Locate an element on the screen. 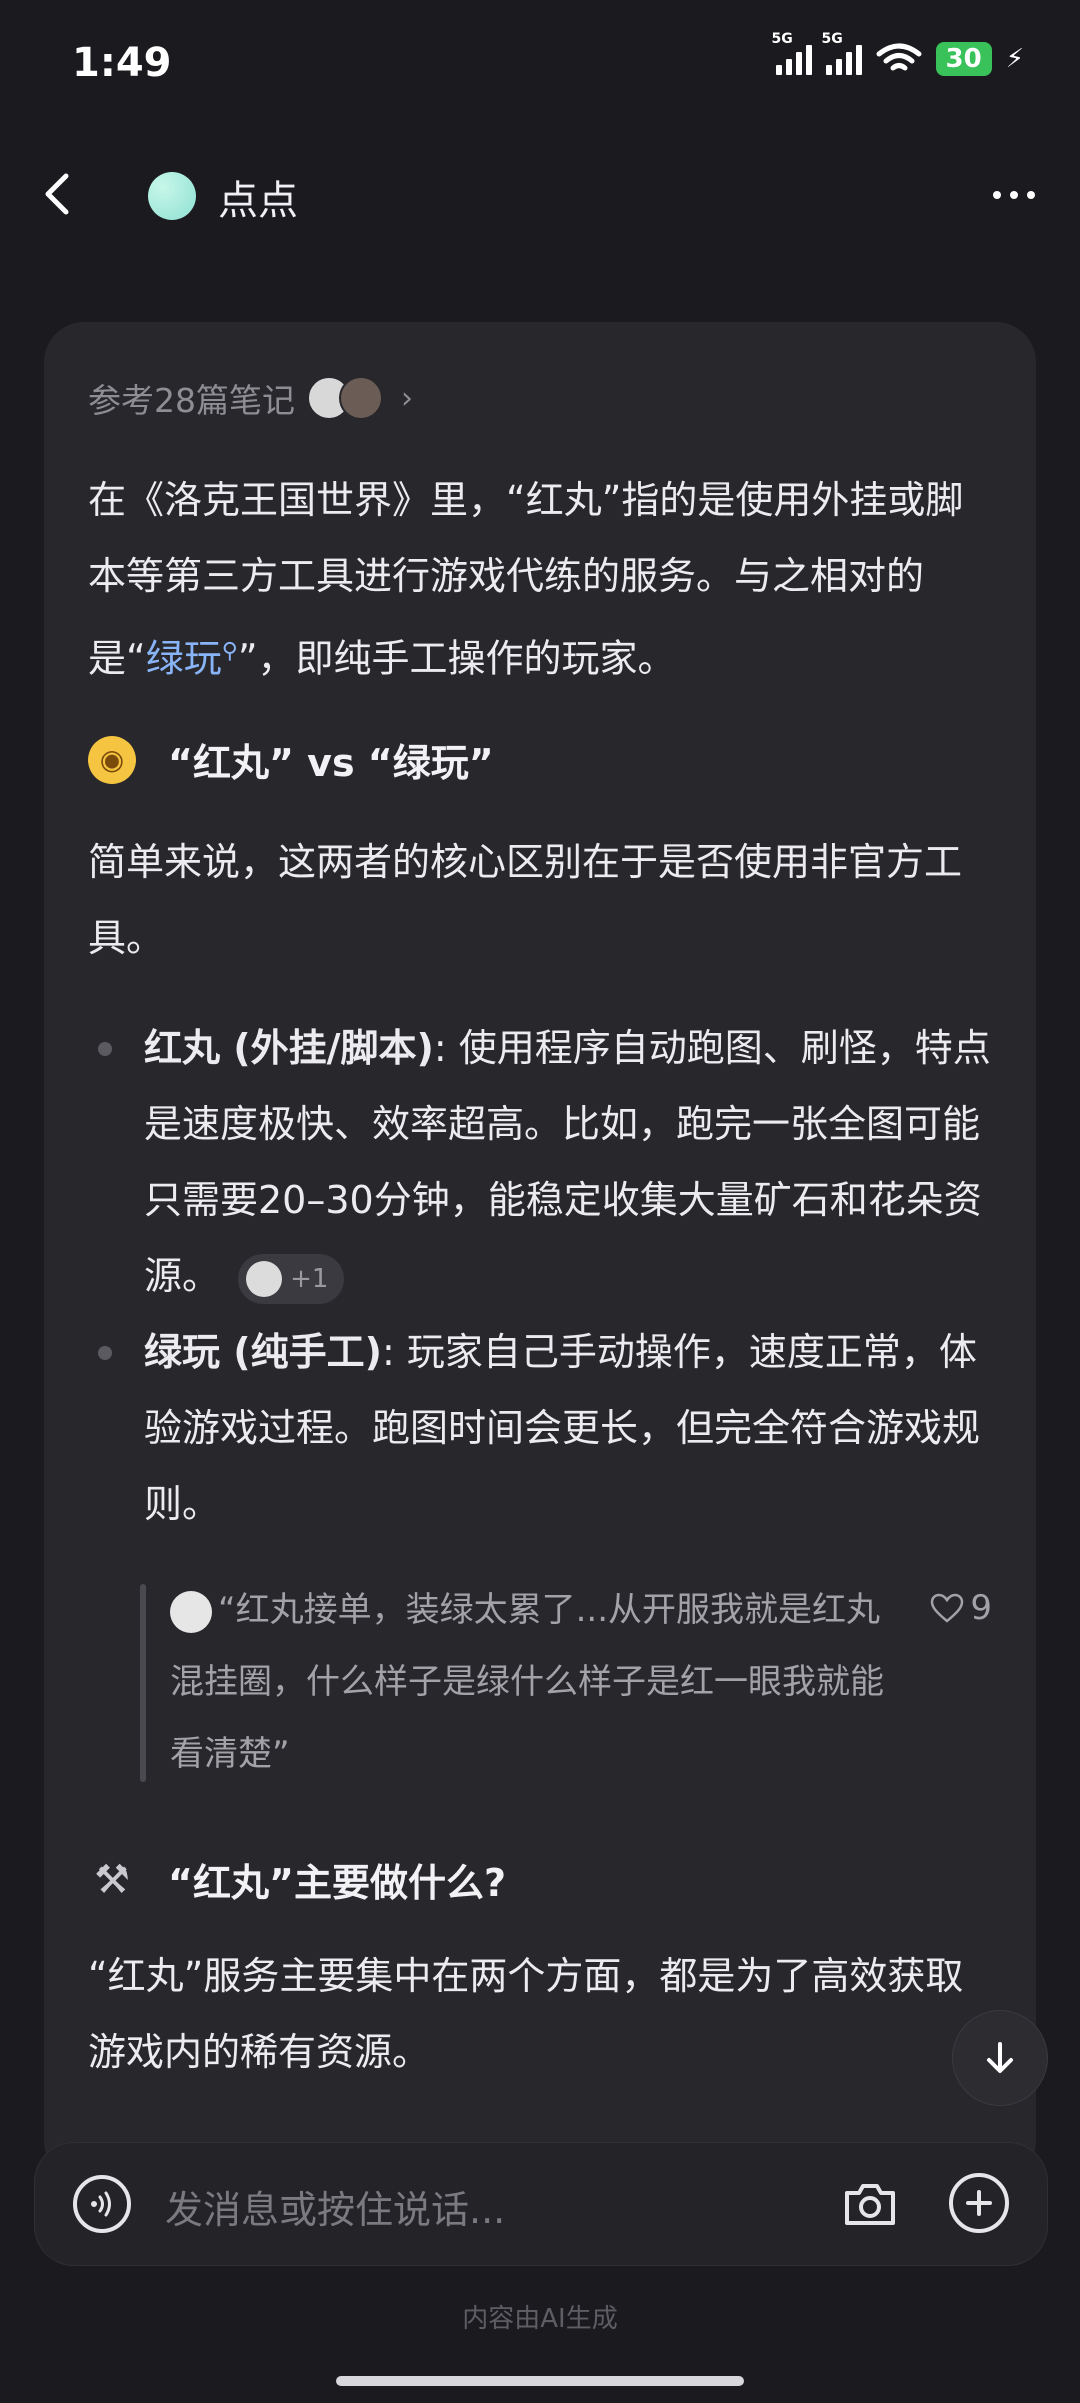 This screenshot has width=1080, height=2403. source-chip: +1 is located at coordinates (291, 1278).